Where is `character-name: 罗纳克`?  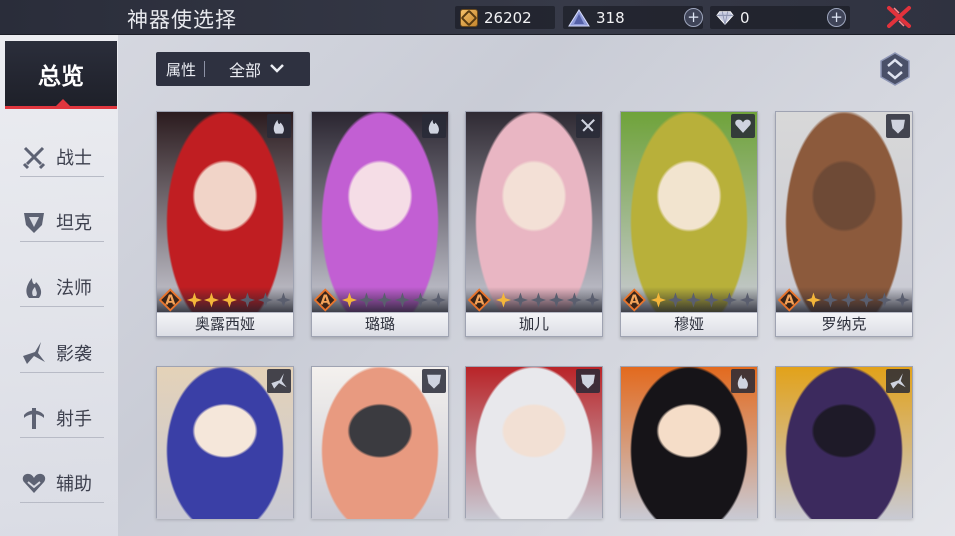 character-name: 罗纳克 is located at coordinates (844, 324).